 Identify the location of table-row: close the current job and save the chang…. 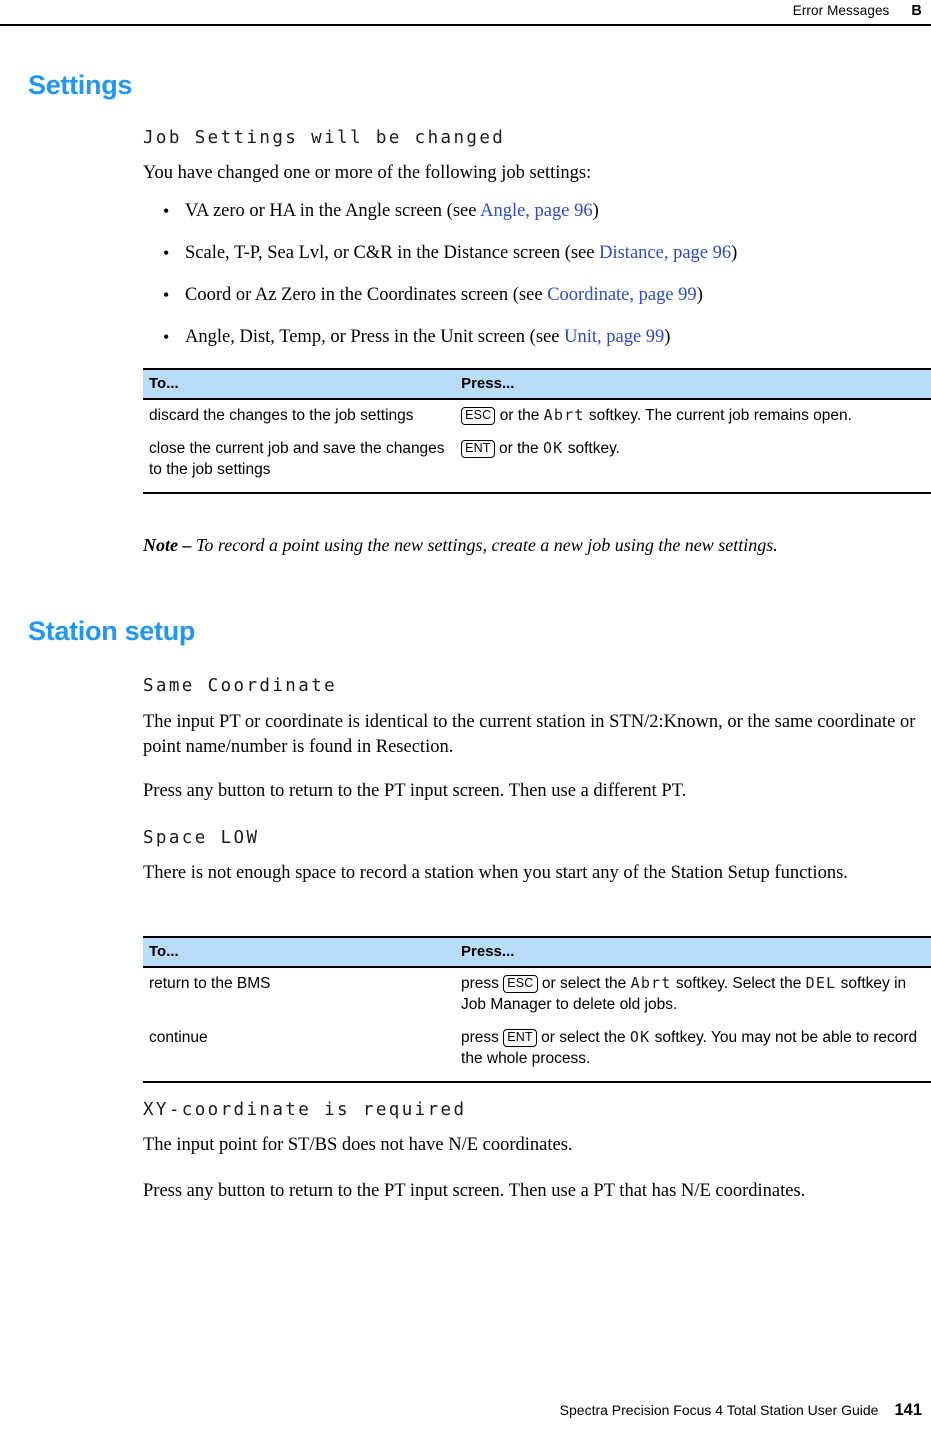
(537, 463).